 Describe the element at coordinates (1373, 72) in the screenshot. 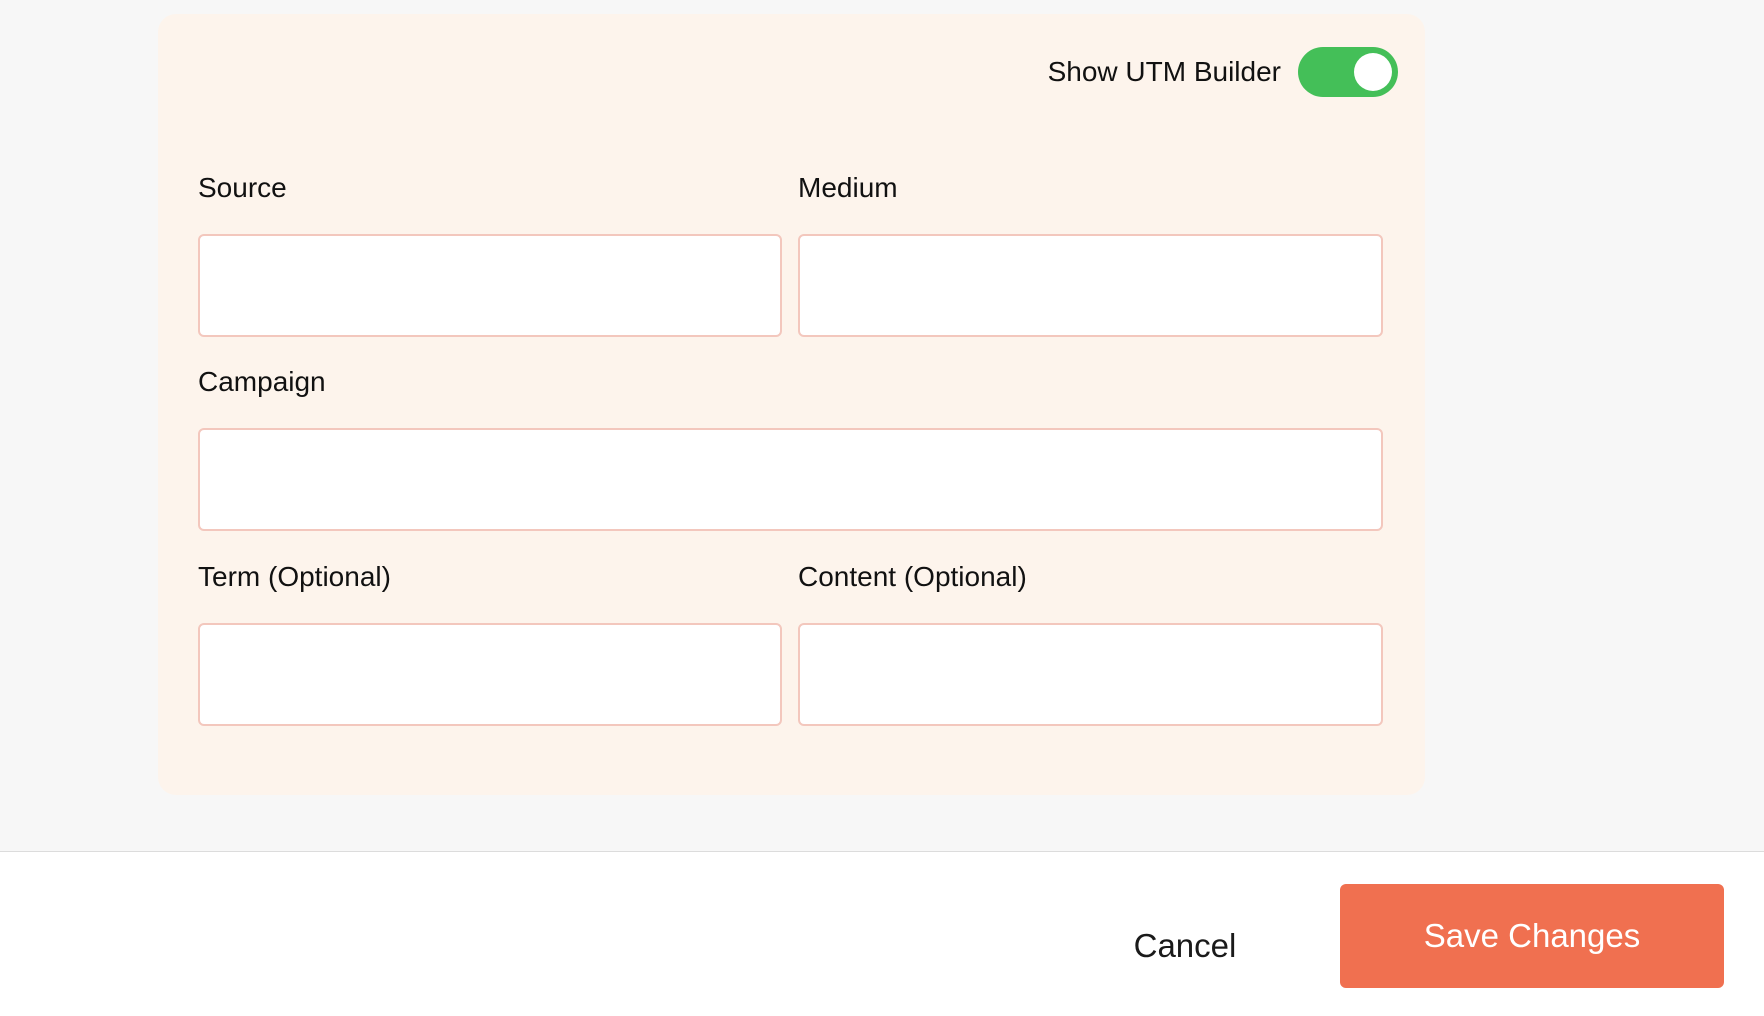

I see `toggle-knob` at that location.